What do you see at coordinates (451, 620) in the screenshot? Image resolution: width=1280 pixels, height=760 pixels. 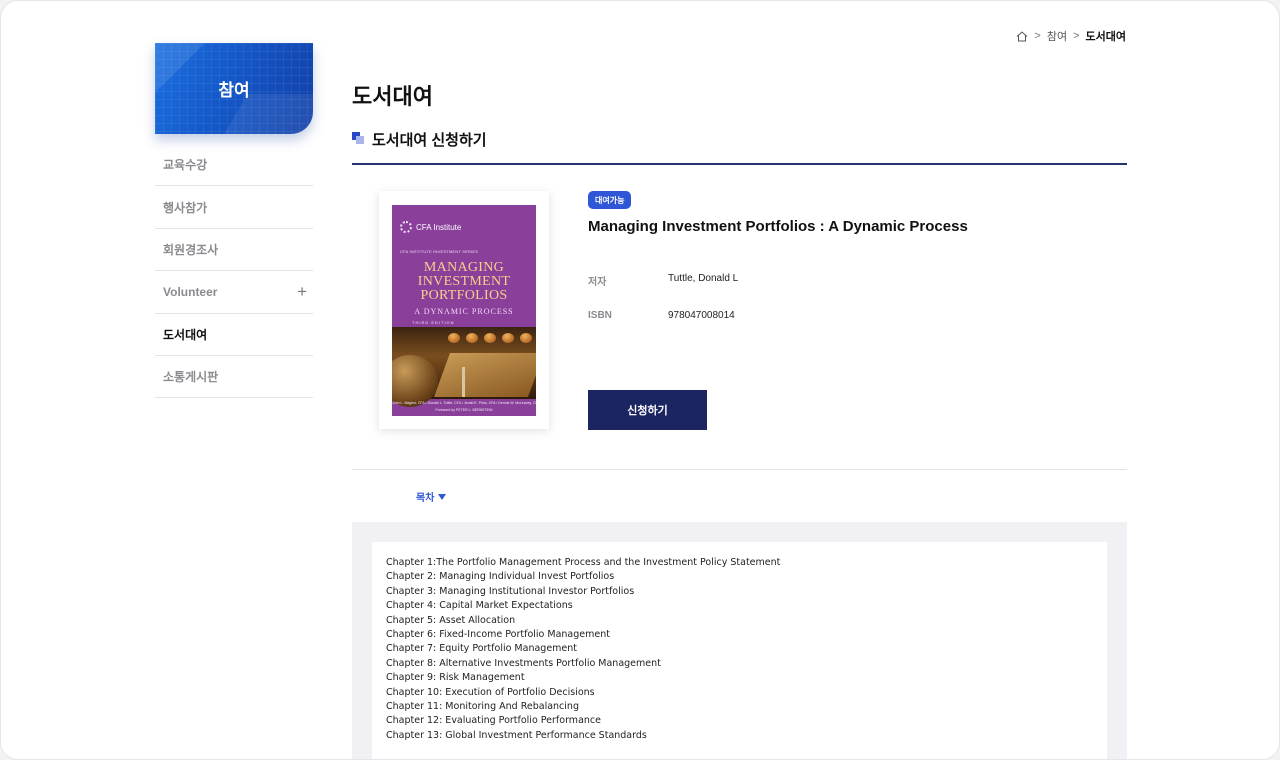 I see `toc-item: Chapter 5: Asset Allocation` at bounding box center [451, 620].